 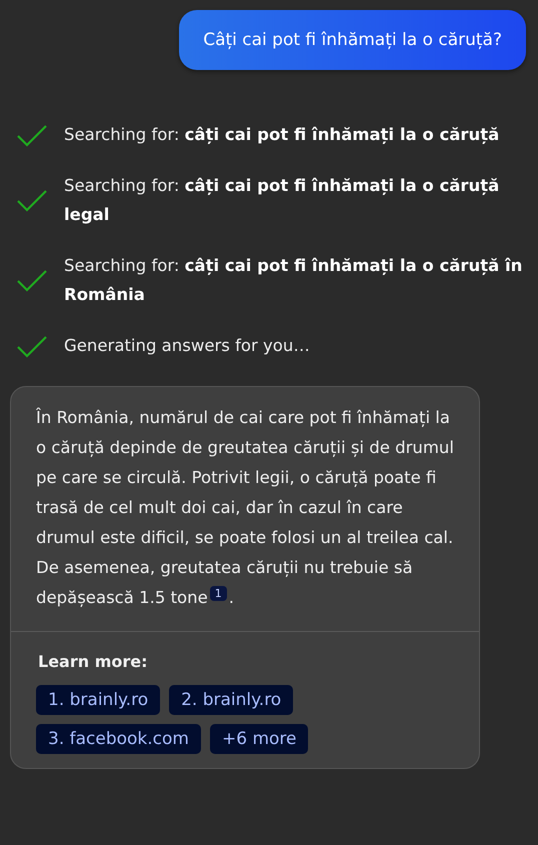 What do you see at coordinates (282, 200) in the screenshot?
I see `search-step-text: Searching for: câți cai pot fi înhămați la o căruță legal` at bounding box center [282, 200].